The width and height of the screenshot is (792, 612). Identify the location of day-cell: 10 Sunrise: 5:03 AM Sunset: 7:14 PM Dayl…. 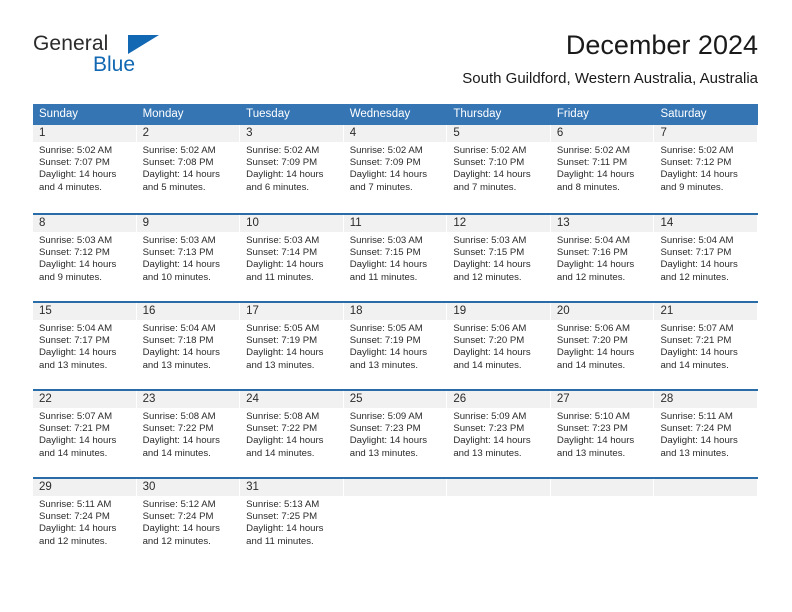
(292, 258).